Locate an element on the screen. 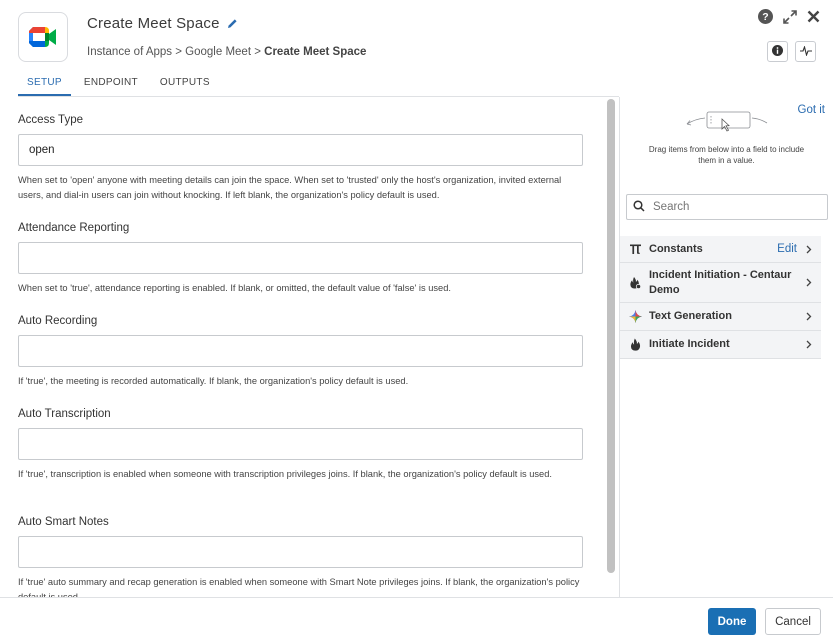 This screenshot has width=833, height=643. attendance-reporting-input is located at coordinates (300, 258).